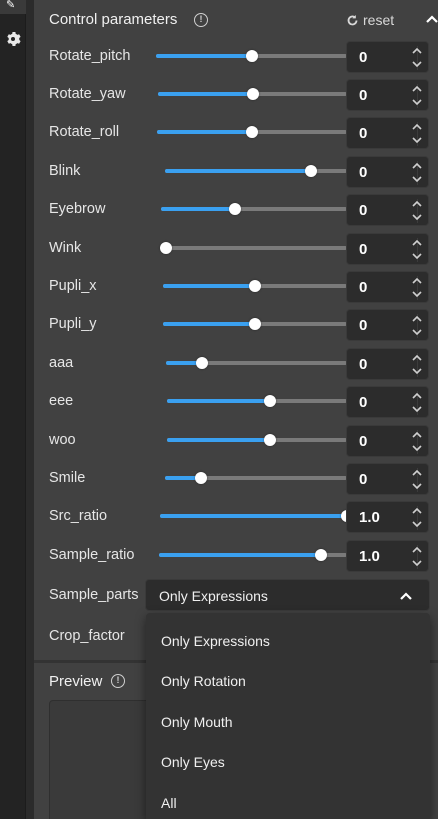  I want to click on dropdown-option: Only Eyes, so click(193, 762).